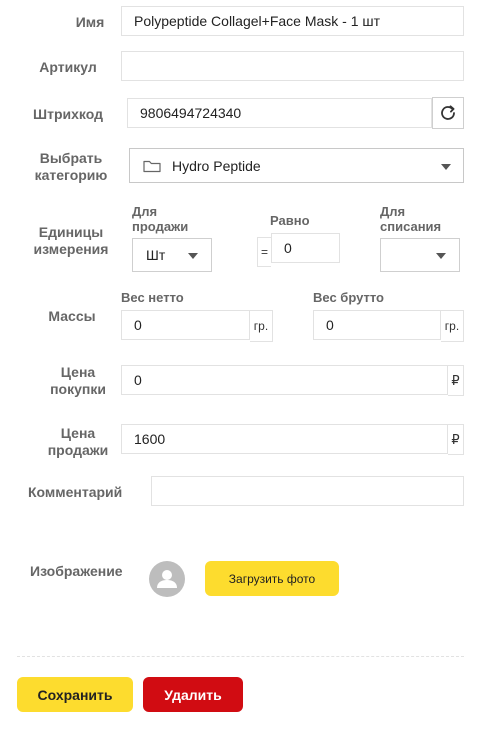 The width and height of the screenshot is (484, 734). I want to click on save-button: Сохранить, so click(75, 694).